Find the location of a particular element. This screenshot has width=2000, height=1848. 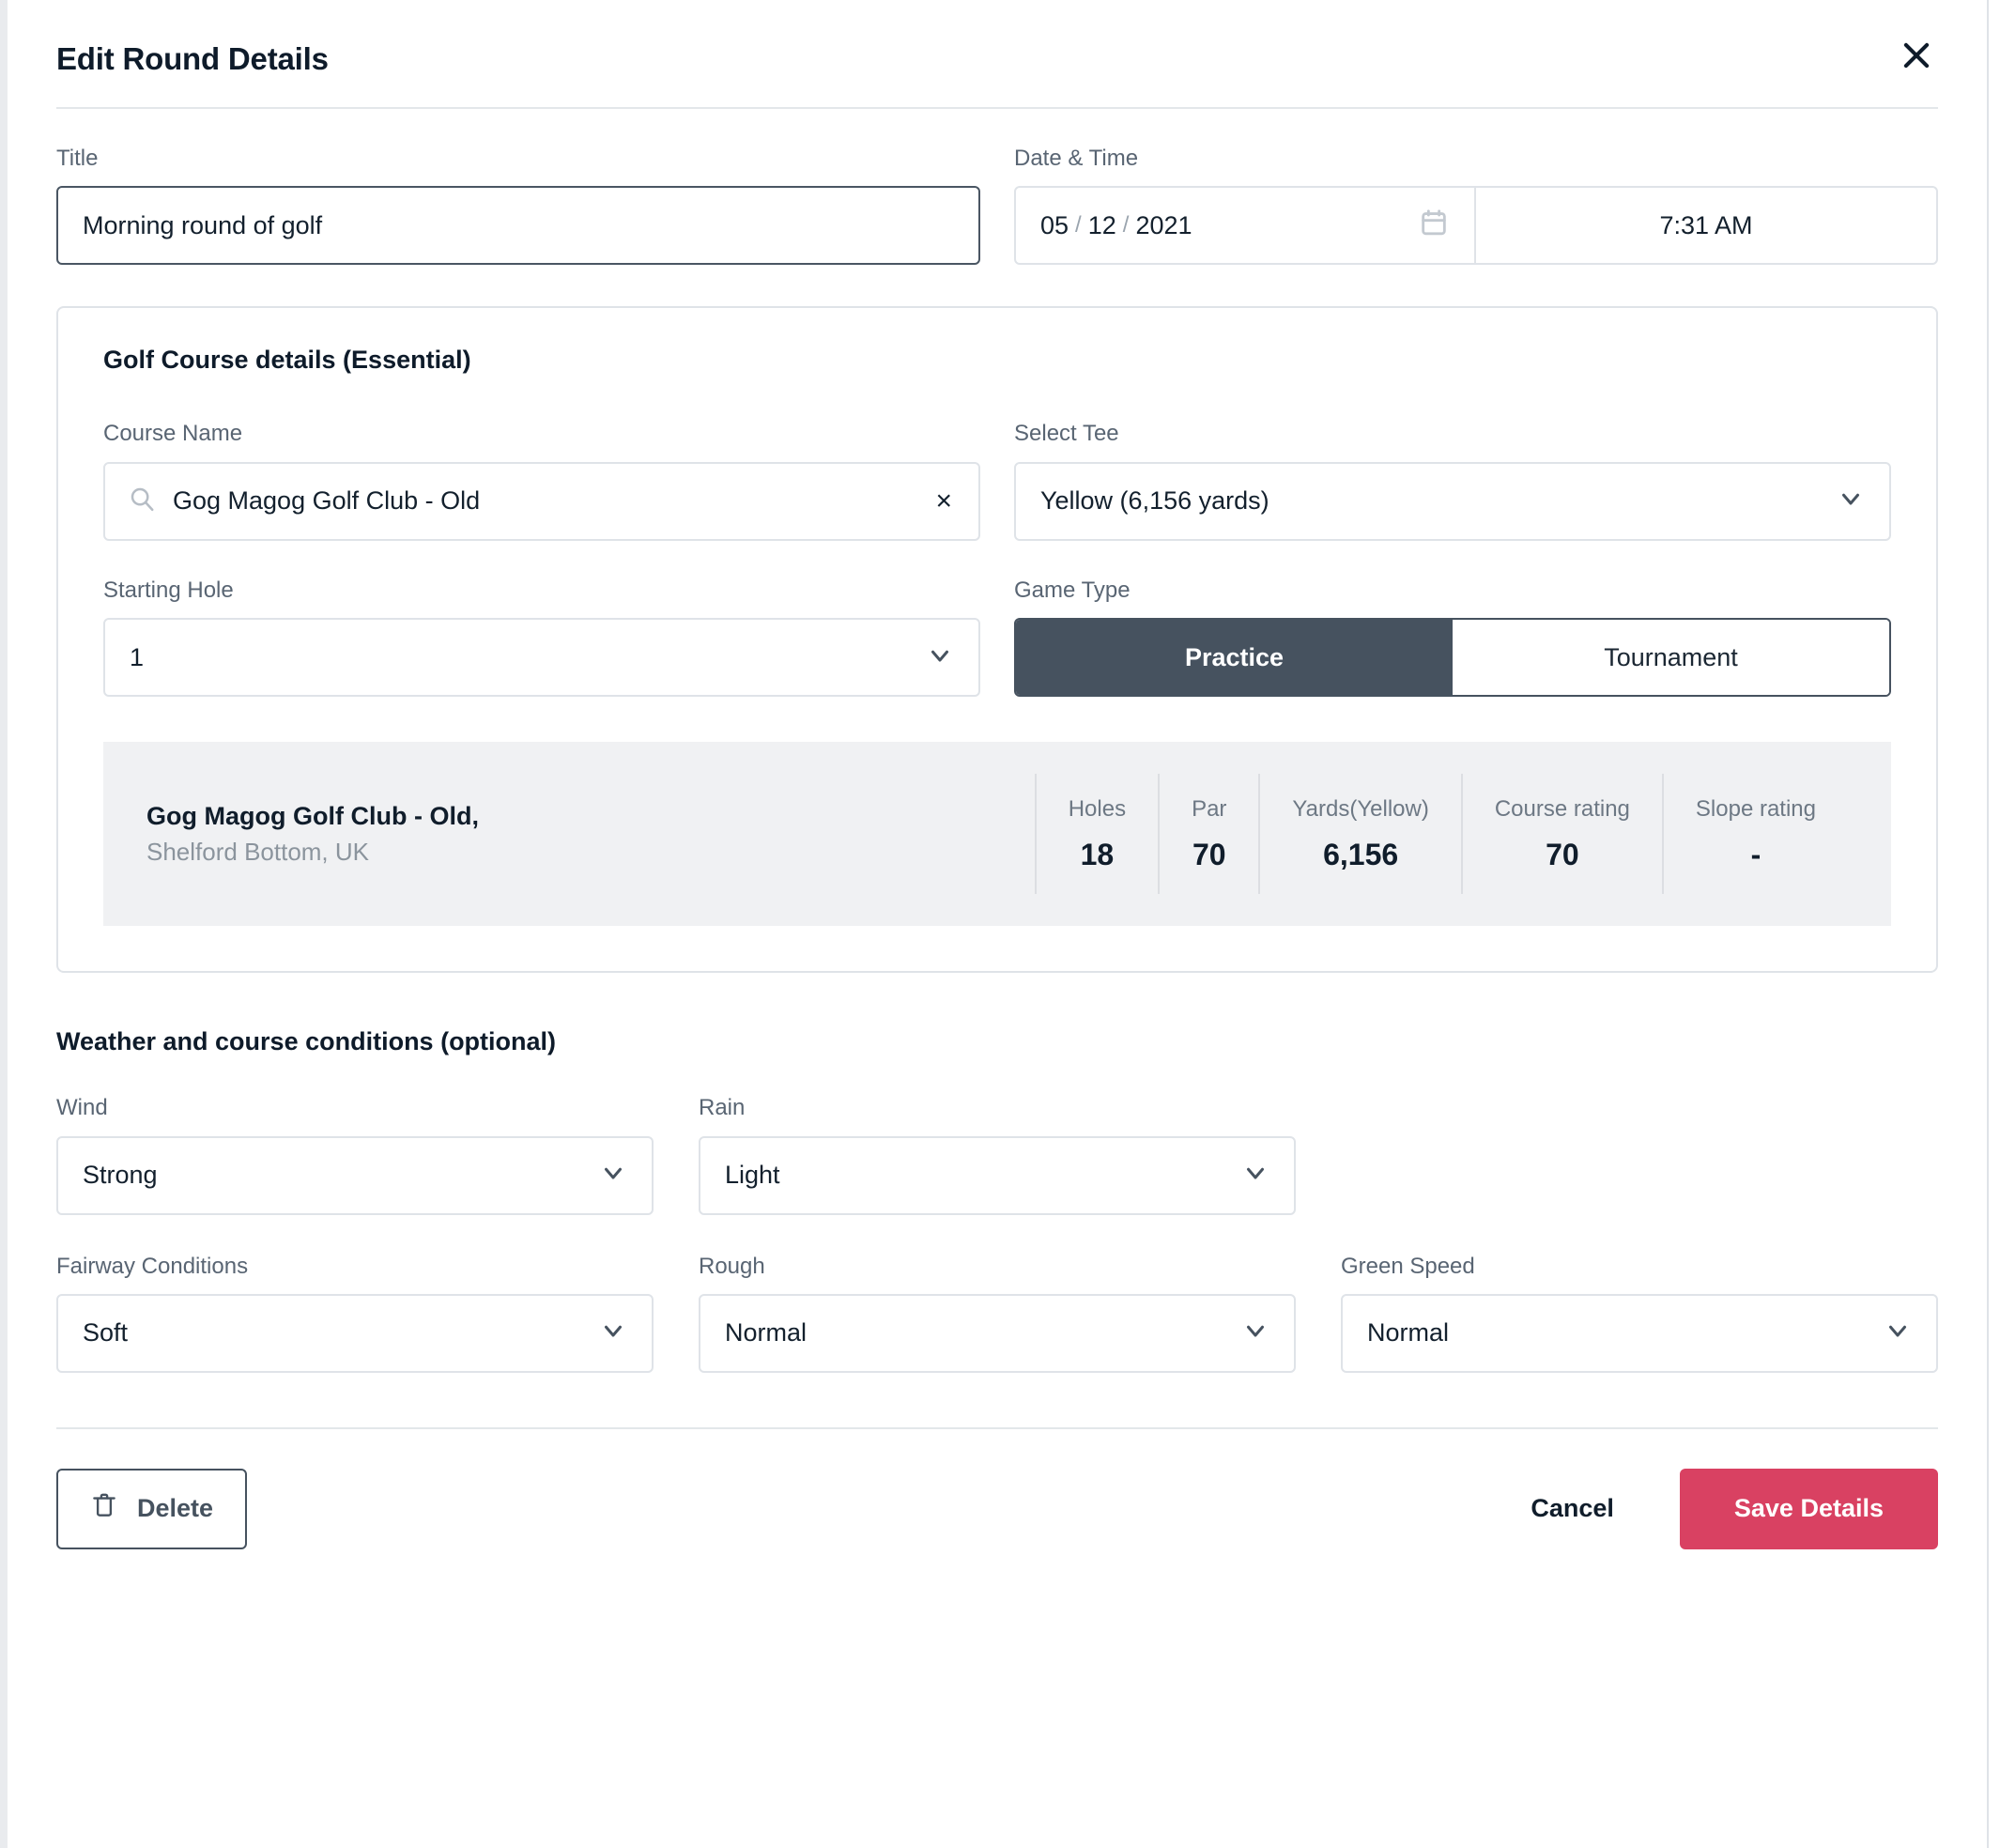

fairway-conditions-group: Fairway Conditions Soft is located at coordinates (355, 1313).